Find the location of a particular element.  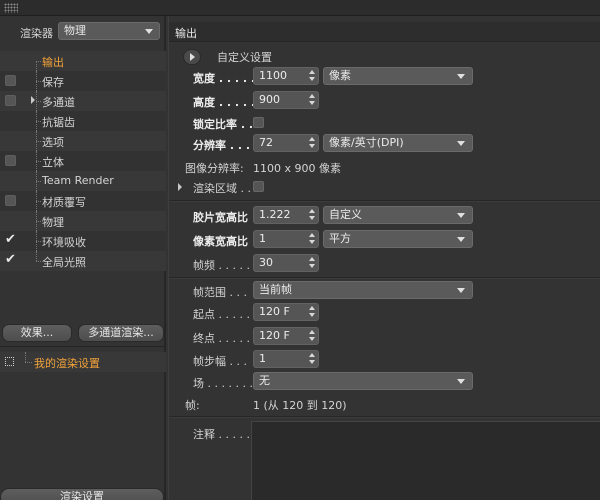

tree-item: ✔ 环境吸收 is located at coordinates (83, 241).